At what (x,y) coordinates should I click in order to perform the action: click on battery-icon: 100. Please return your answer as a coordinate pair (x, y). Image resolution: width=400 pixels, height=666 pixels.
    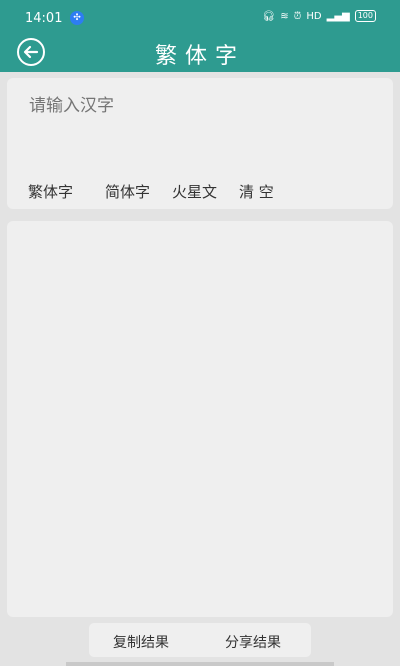
    Looking at the image, I should click on (365, 16).